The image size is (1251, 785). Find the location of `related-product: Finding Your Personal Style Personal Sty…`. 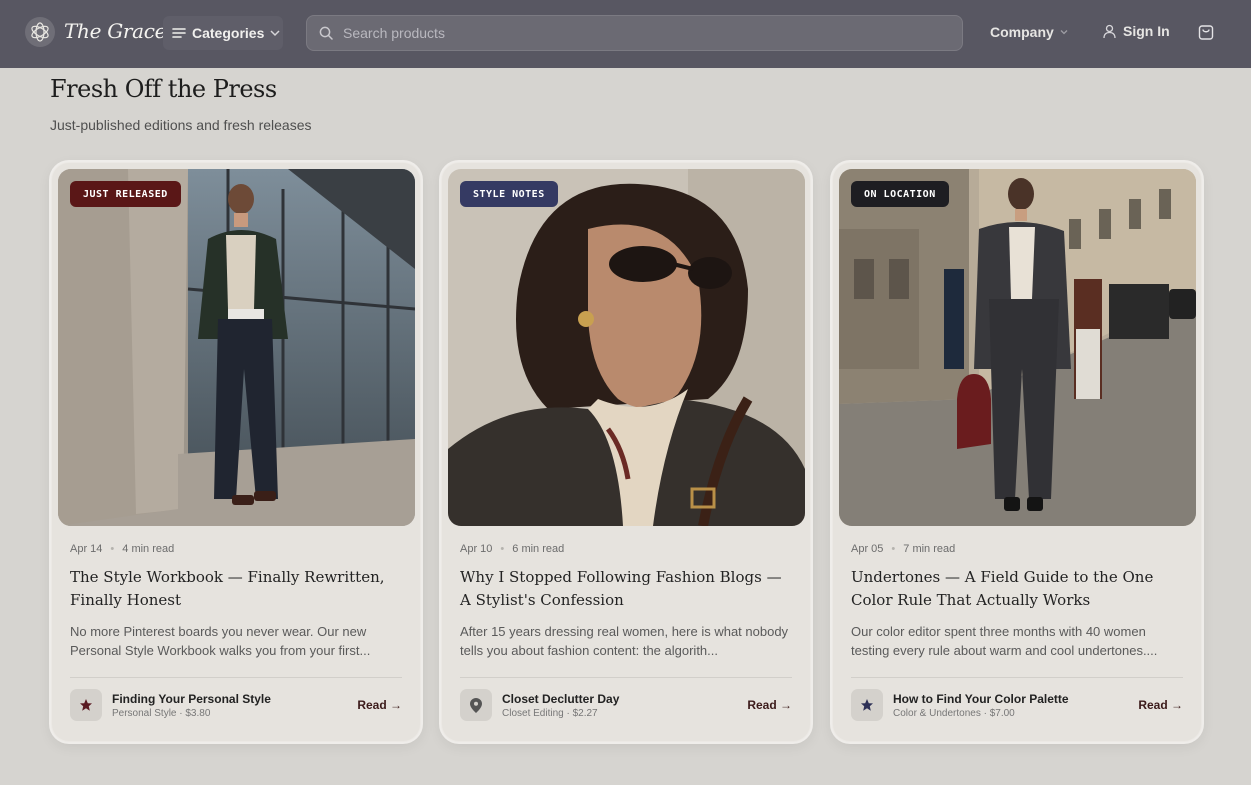

related-product: Finding Your Personal Style Personal Sty… is located at coordinates (236, 705).